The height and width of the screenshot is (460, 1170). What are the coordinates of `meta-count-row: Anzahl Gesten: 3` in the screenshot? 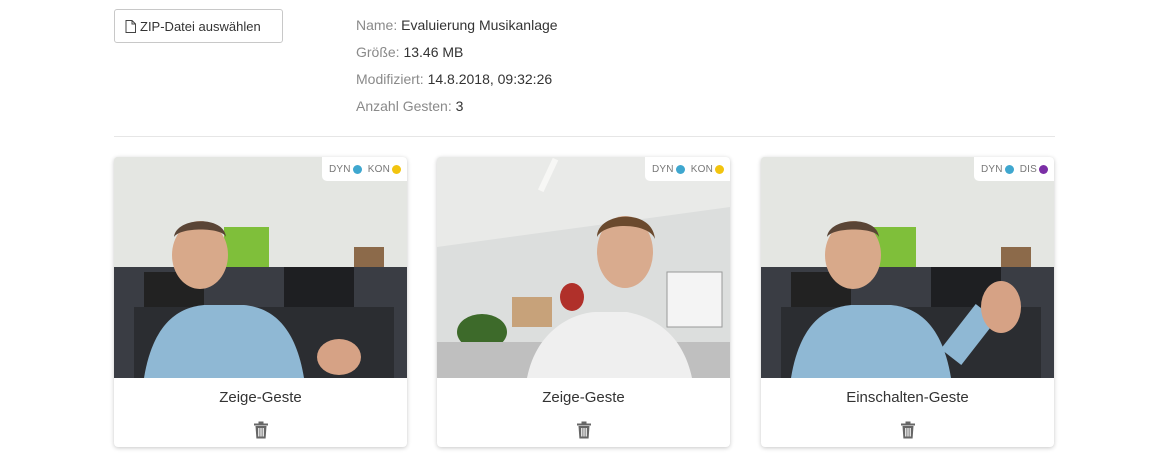 It's located at (457, 106).